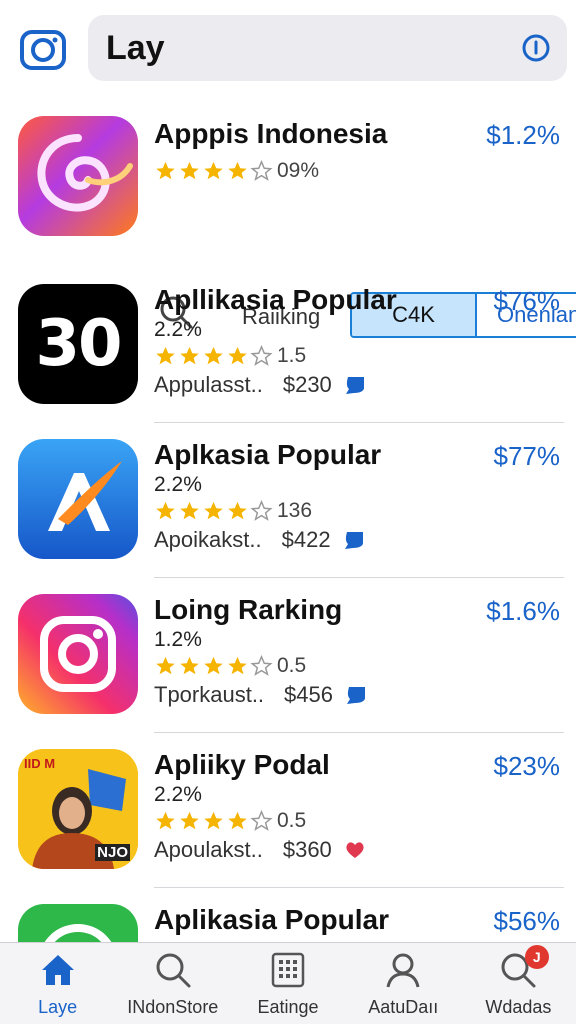  What do you see at coordinates (271, 919) in the screenshot?
I see `app-name: Aplikasia Popular` at bounding box center [271, 919].